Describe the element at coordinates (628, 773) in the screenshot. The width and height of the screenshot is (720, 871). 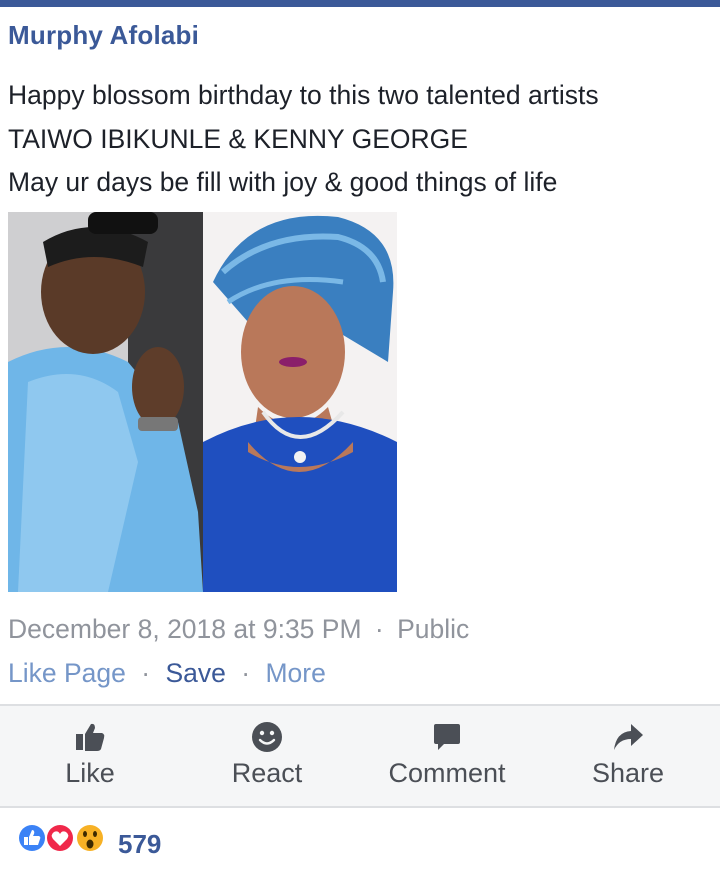
I see `share-button-label: Share` at that location.